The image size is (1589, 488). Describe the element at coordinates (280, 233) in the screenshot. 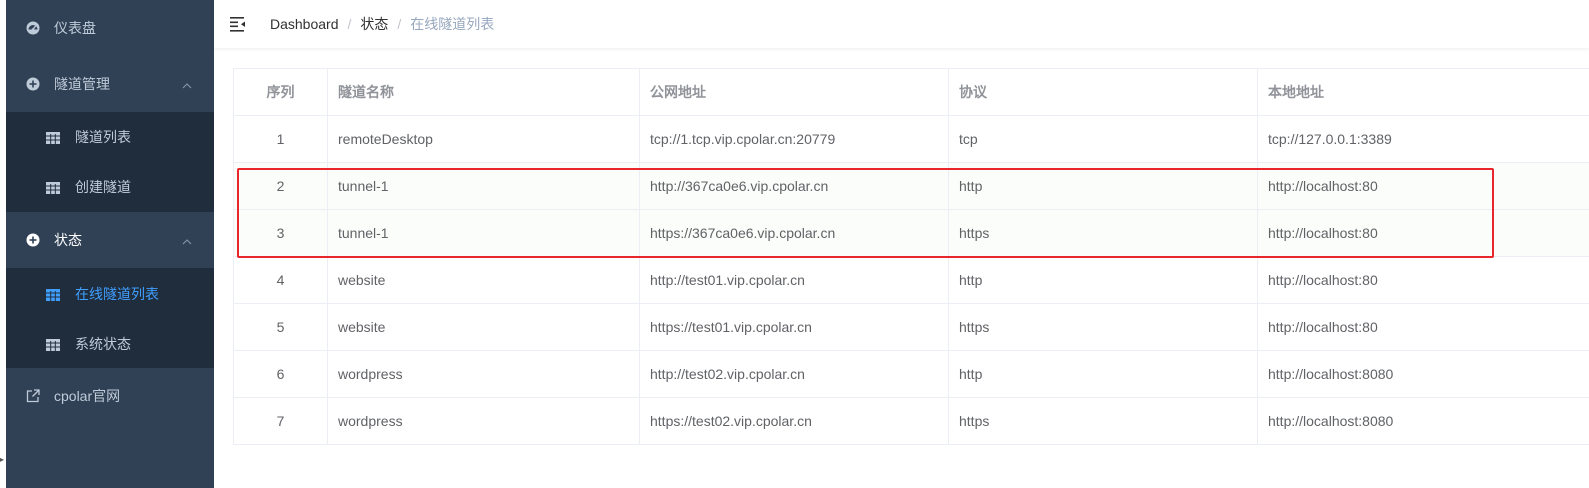

I see `cell-index: 3` at that location.